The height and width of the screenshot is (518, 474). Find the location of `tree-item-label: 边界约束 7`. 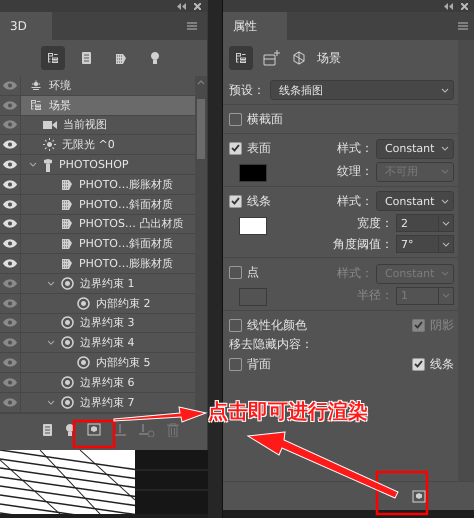

tree-item-label: 边界约束 7 is located at coordinates (107, 402).